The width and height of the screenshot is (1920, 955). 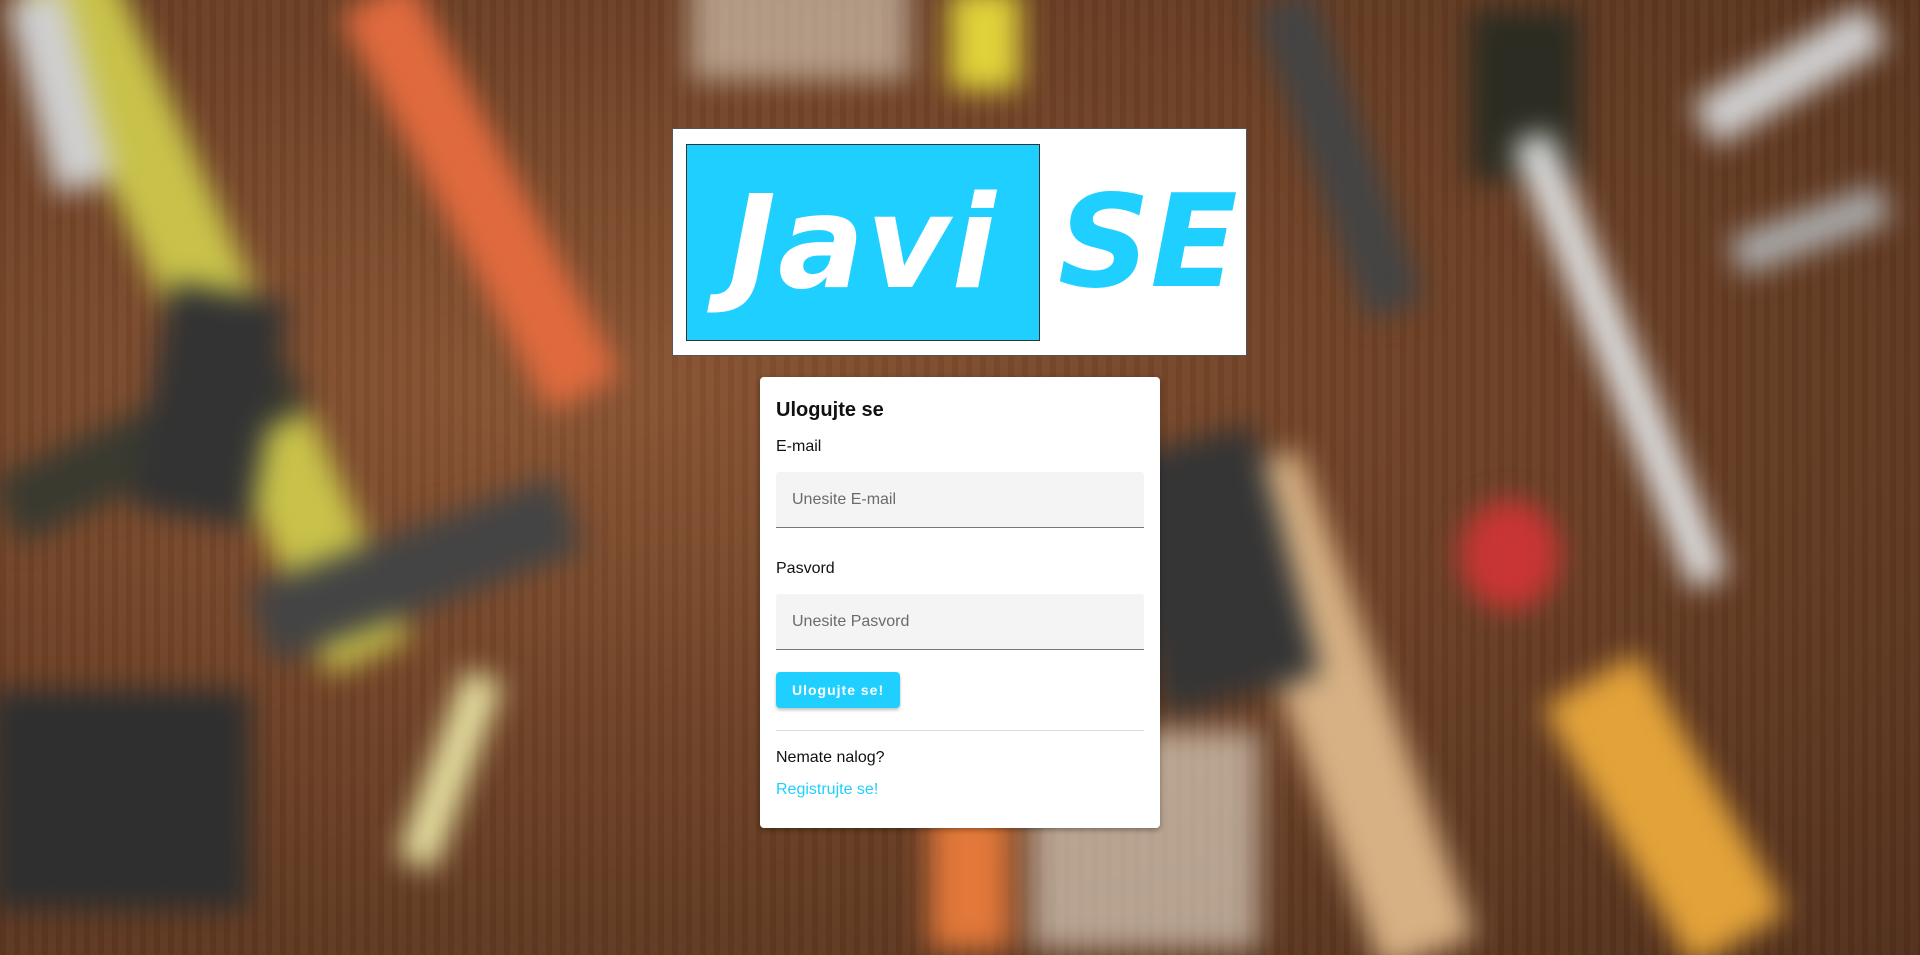 What do you see at coordinates (863, 242) in the screenshot?
I see `logo-javi-text: Javi` at bounding box center [863, 242].